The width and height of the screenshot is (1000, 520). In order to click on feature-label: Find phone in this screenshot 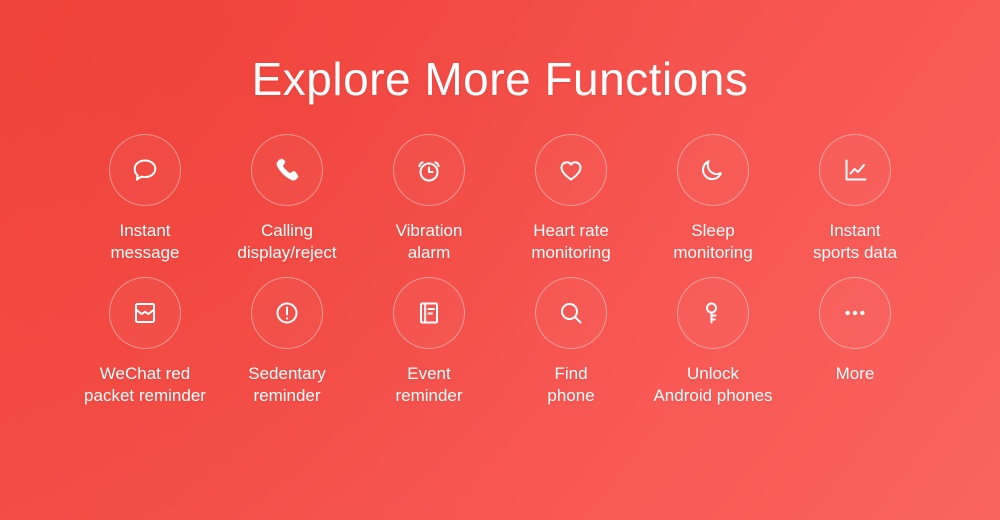, I will do `click(571, 384)`.